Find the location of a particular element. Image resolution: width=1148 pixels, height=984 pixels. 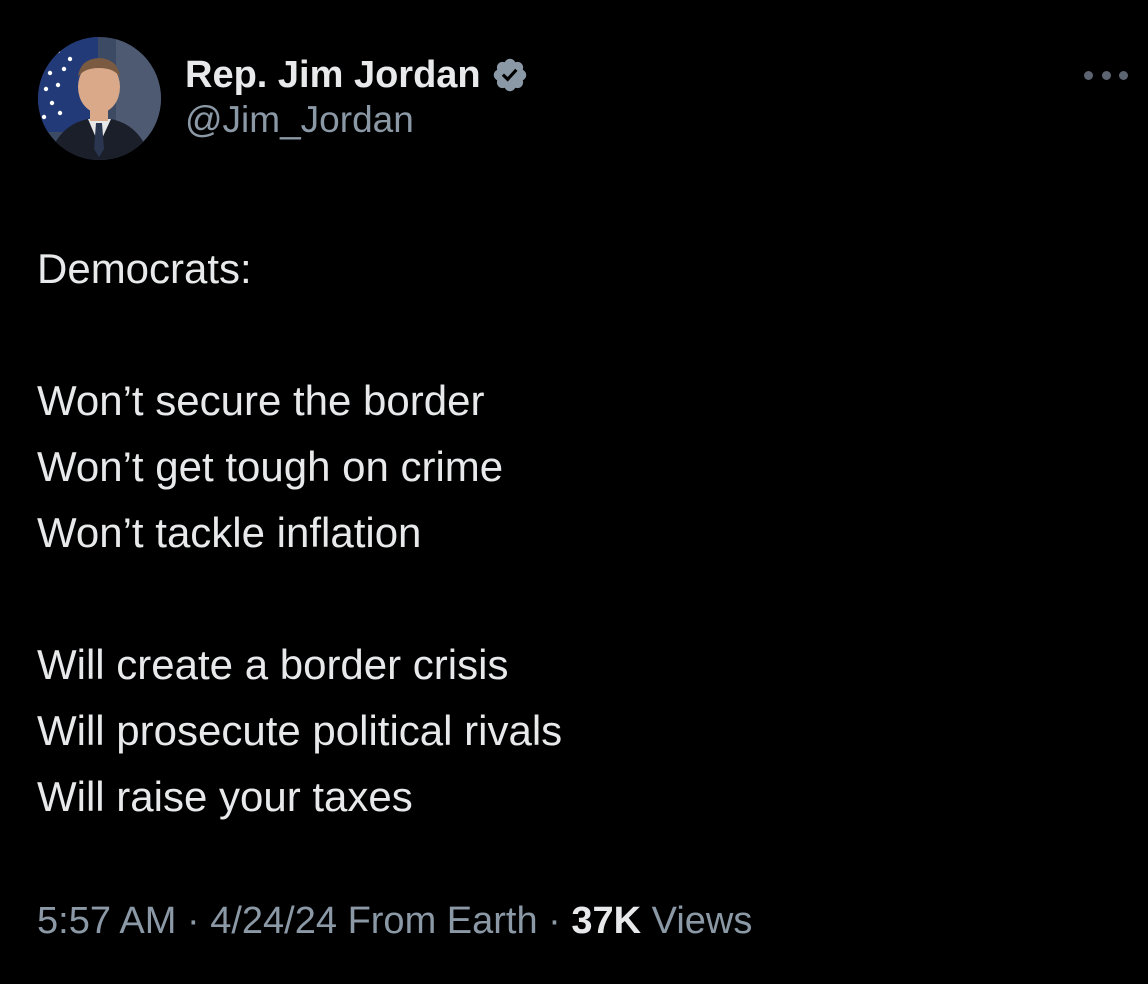

tweet-line: Won’t get tough on crime is located at coordinates (270, 466).